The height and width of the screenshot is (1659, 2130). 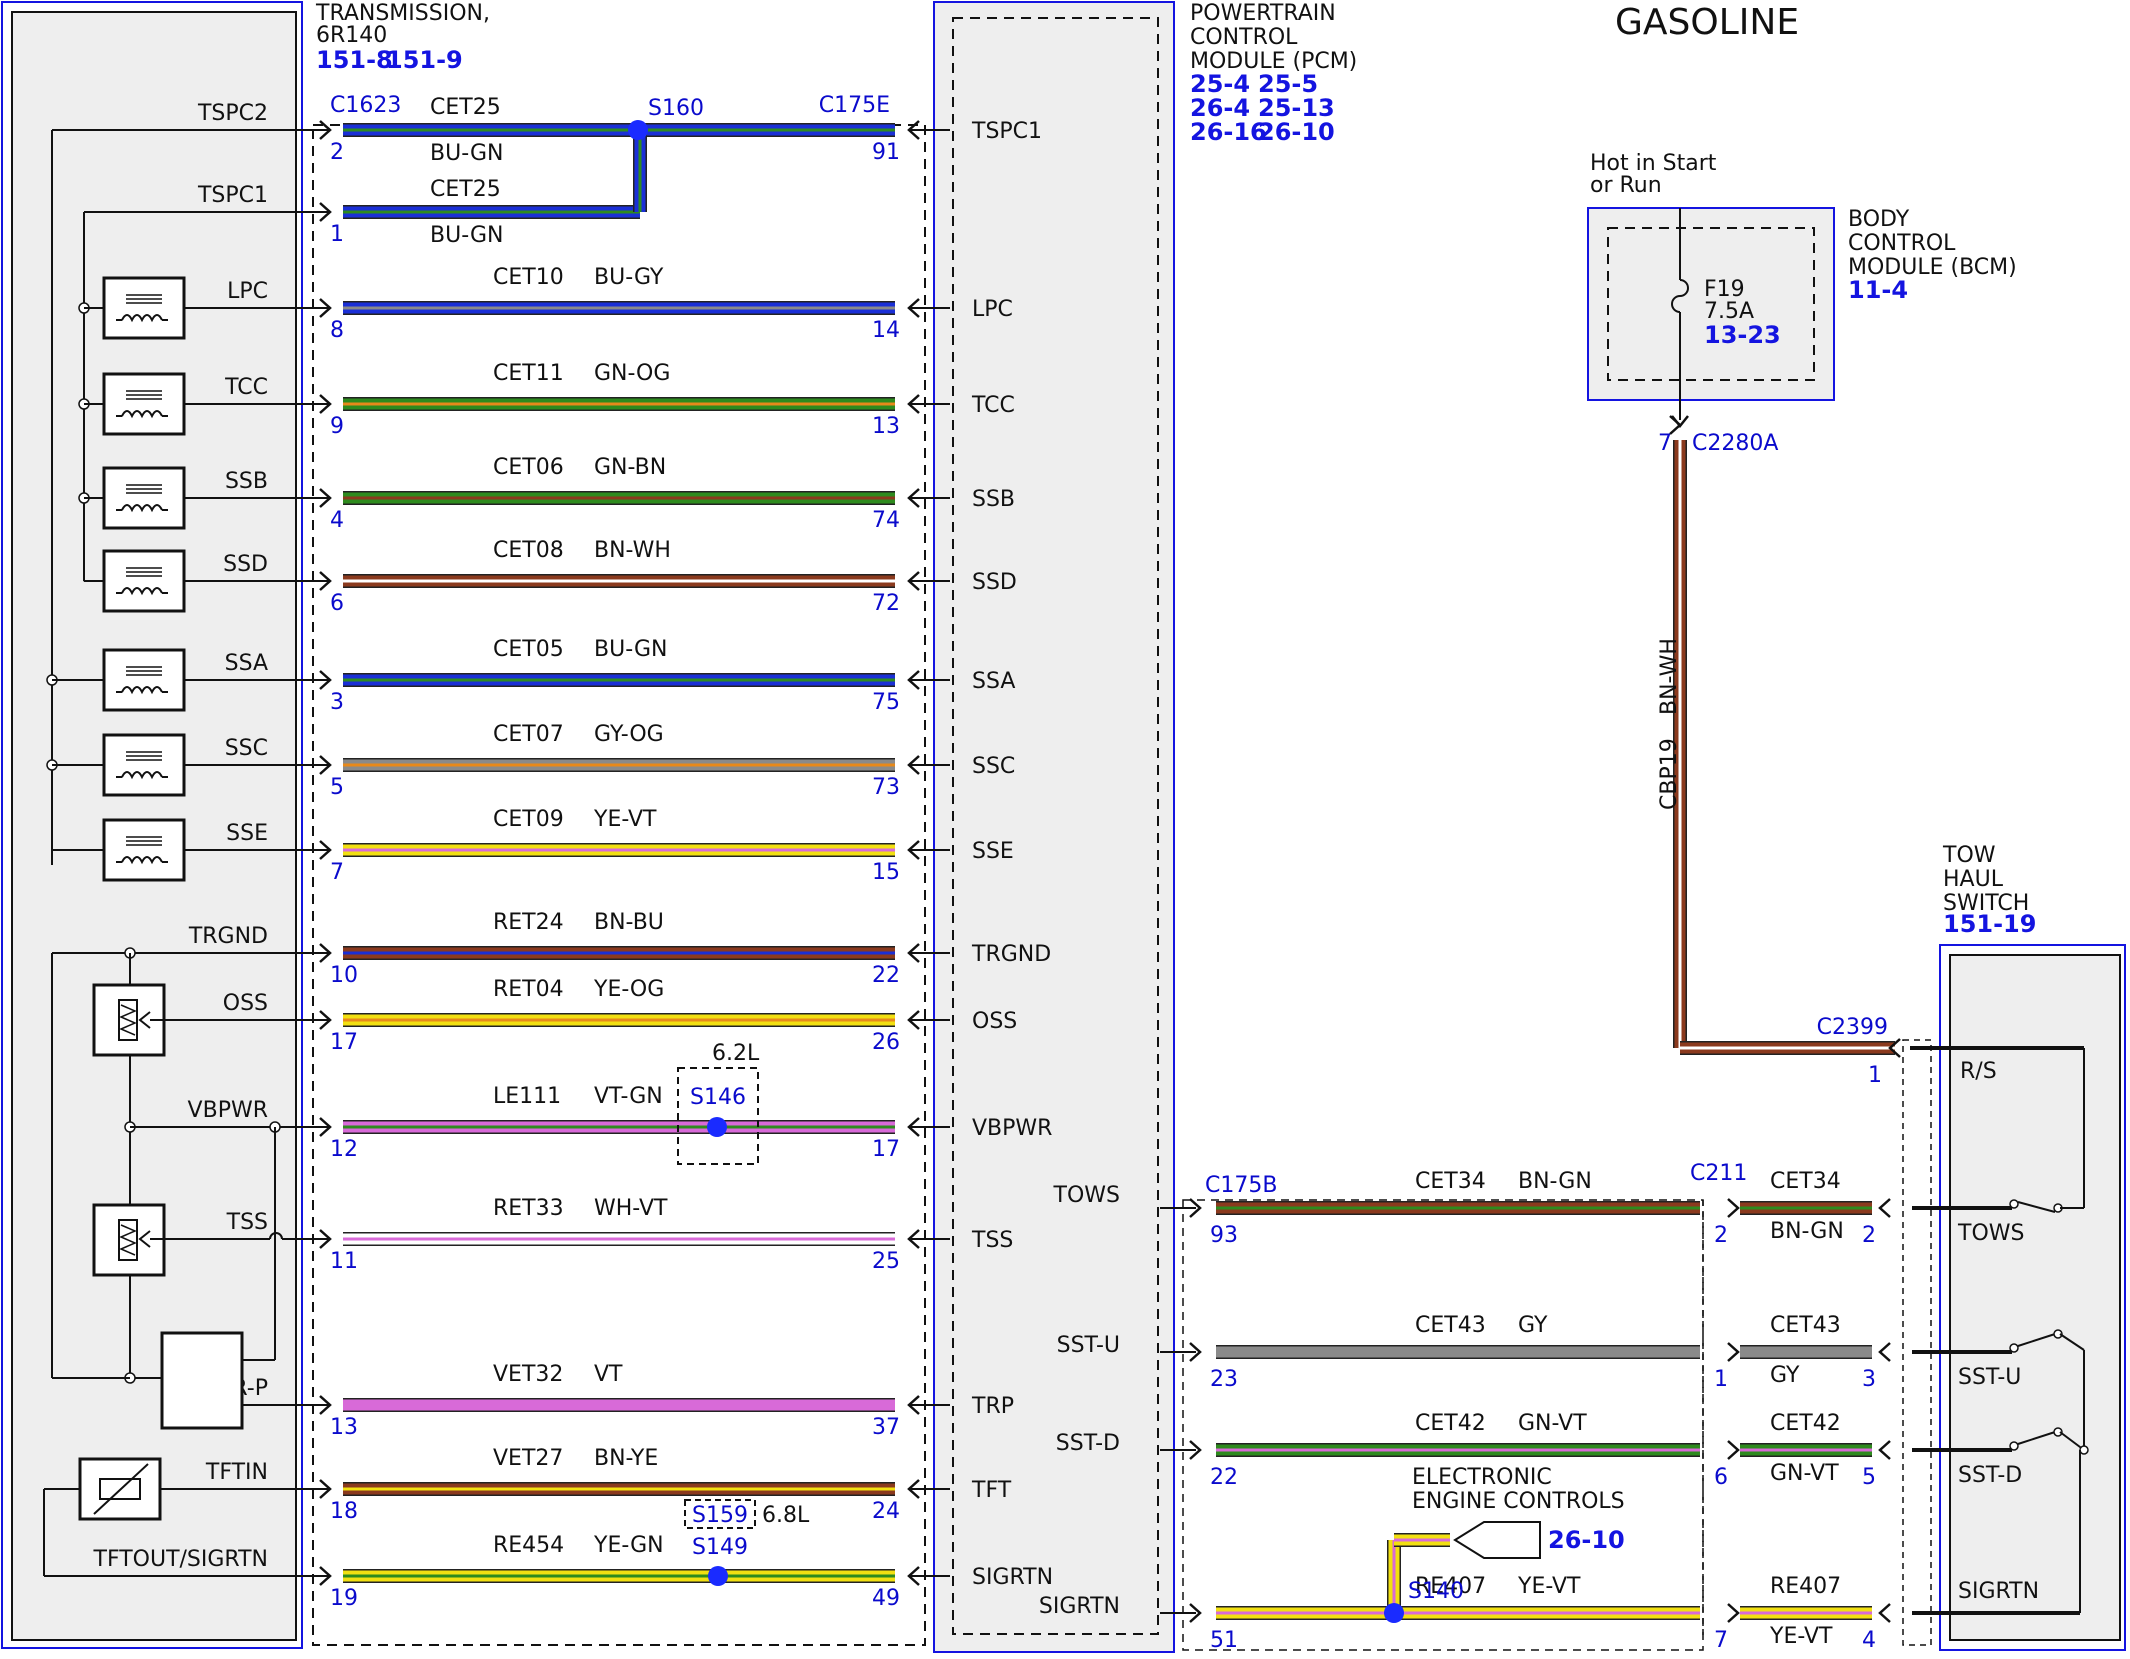 What do you see at coordinates (886, 1598) in the screenshot?
I see `pin-right: 49` at bounding box center [886, 1598].